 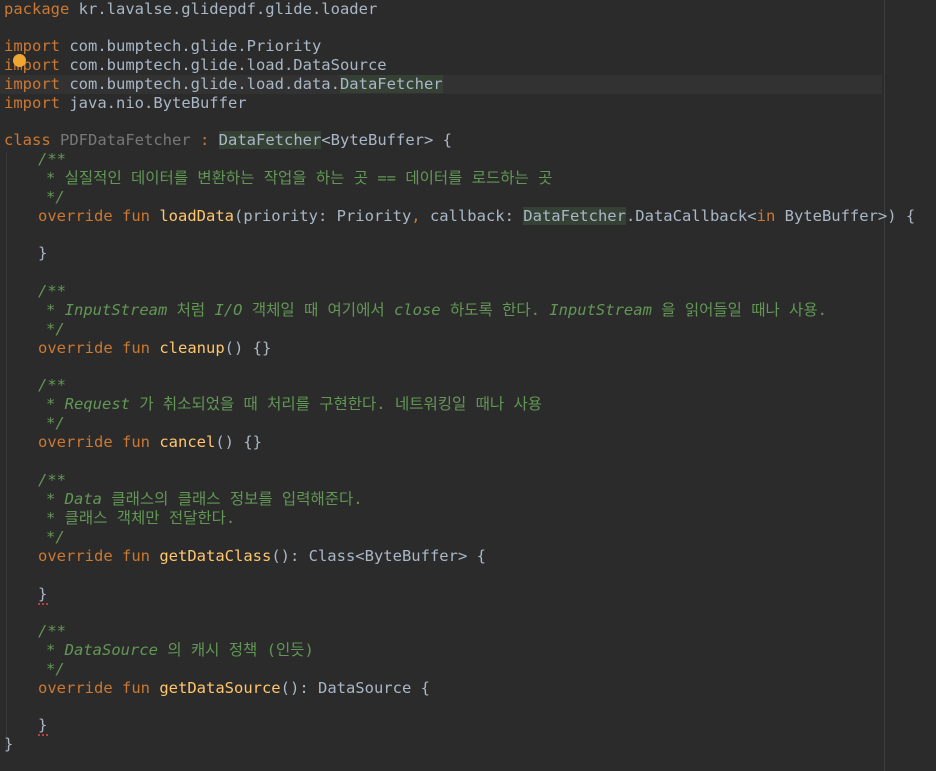 What do you see at coordinates (355, 688) in the screenshot?
I see `params: (): DataSource {` at bounding box center [355, 688].